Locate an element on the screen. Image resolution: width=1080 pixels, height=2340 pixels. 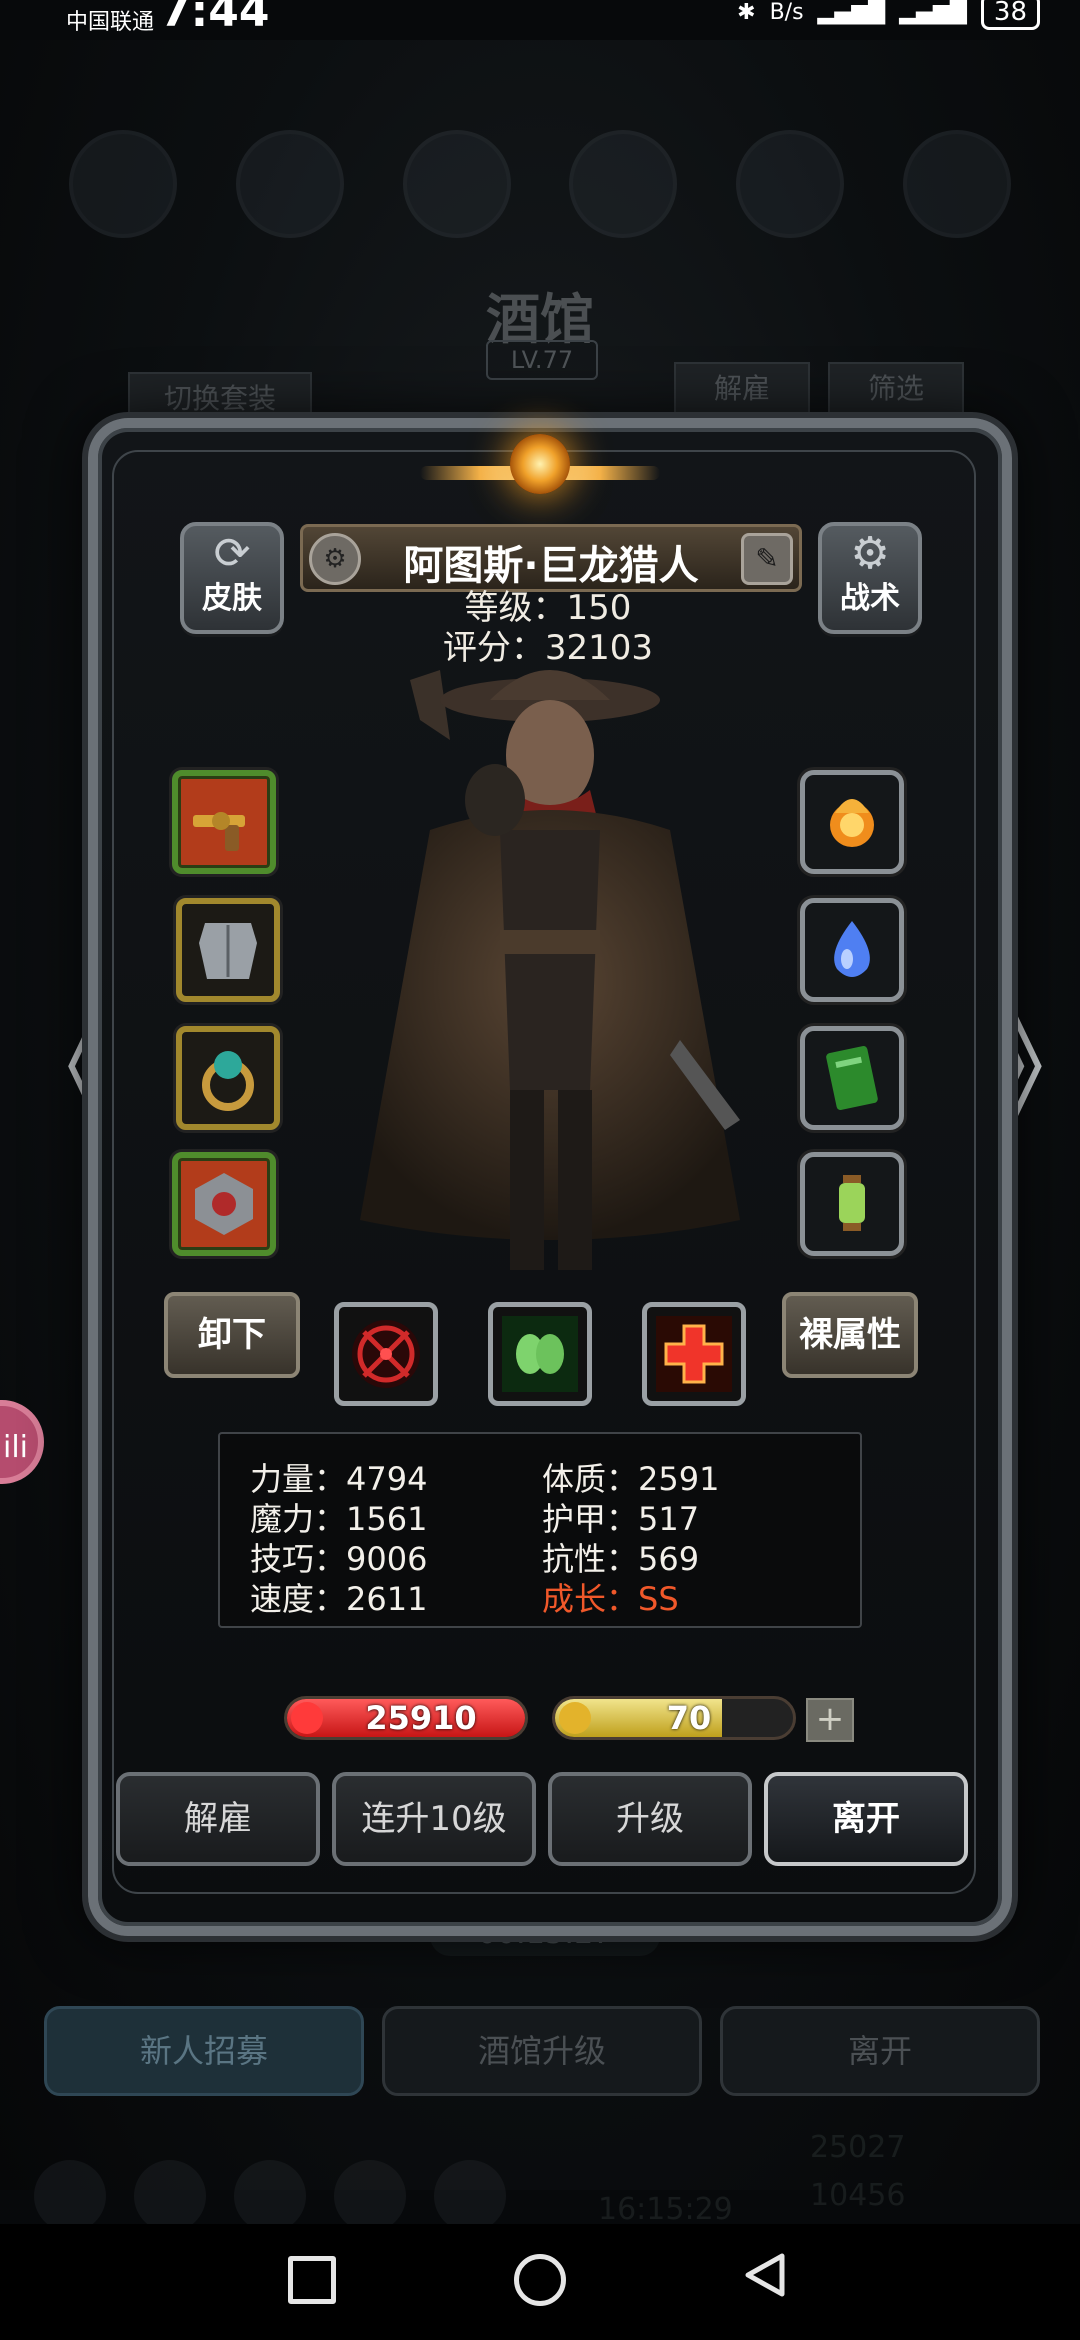
recent-apps-icon is located at coordinates (312, 2280).